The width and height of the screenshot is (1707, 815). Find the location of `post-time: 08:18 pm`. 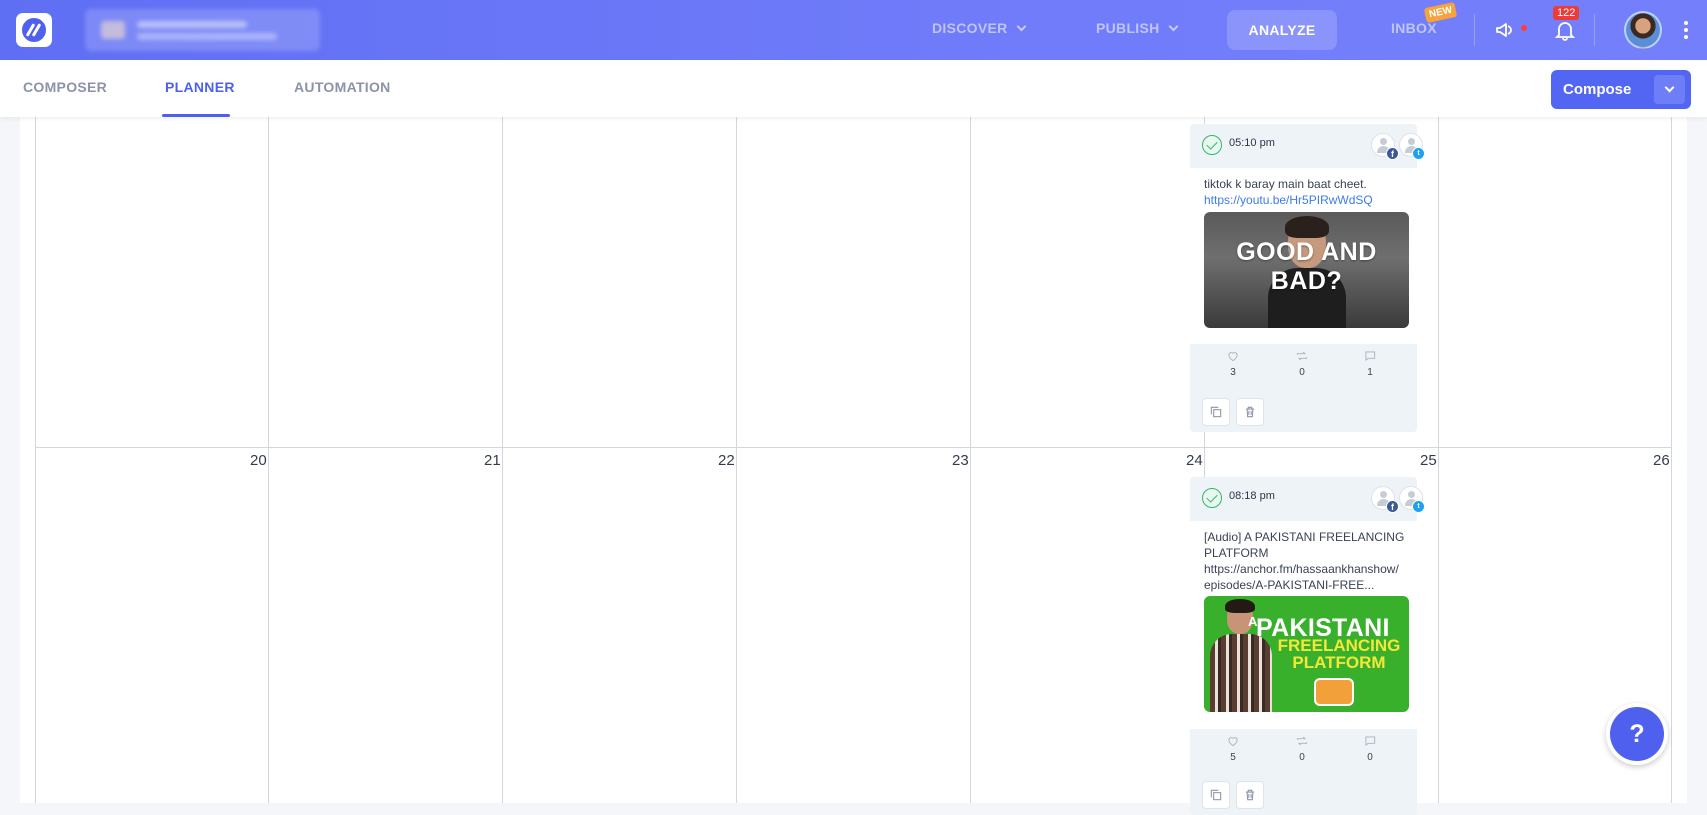

post-time: 08:18 pm is located at coordinates (1252, 496).